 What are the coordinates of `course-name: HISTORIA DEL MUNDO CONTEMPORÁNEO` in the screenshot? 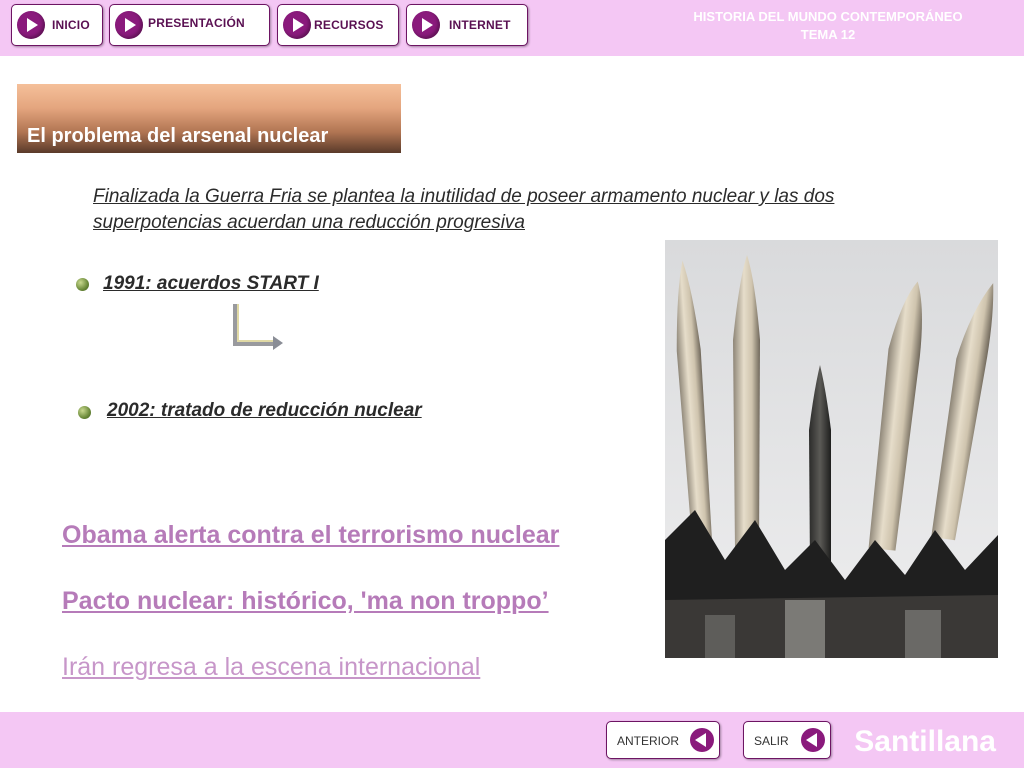 It's located at (828, 16).